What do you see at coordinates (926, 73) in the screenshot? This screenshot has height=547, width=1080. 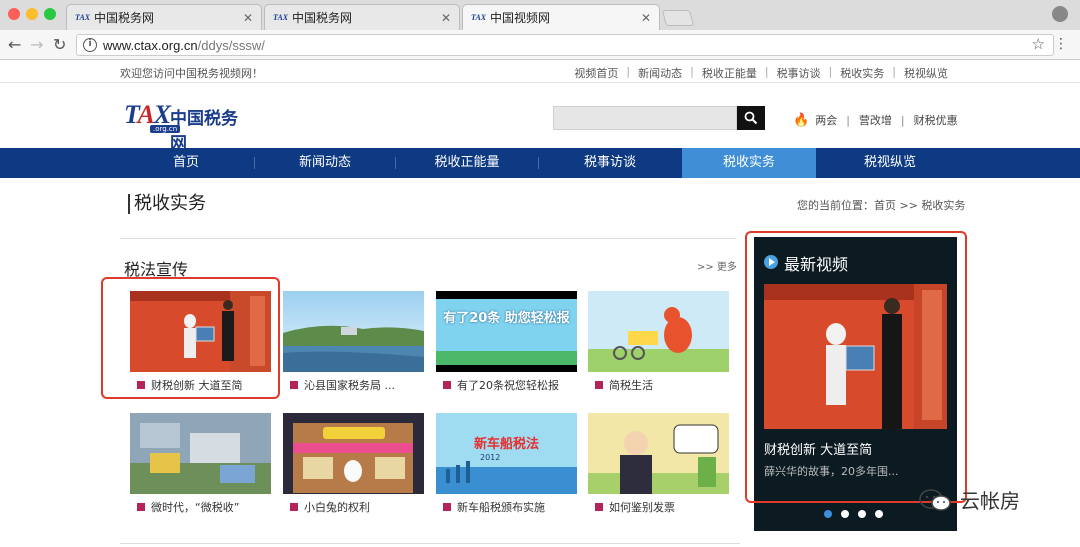 I see `top-link-overview: 税视纵览` at bounding box center [926, 73].